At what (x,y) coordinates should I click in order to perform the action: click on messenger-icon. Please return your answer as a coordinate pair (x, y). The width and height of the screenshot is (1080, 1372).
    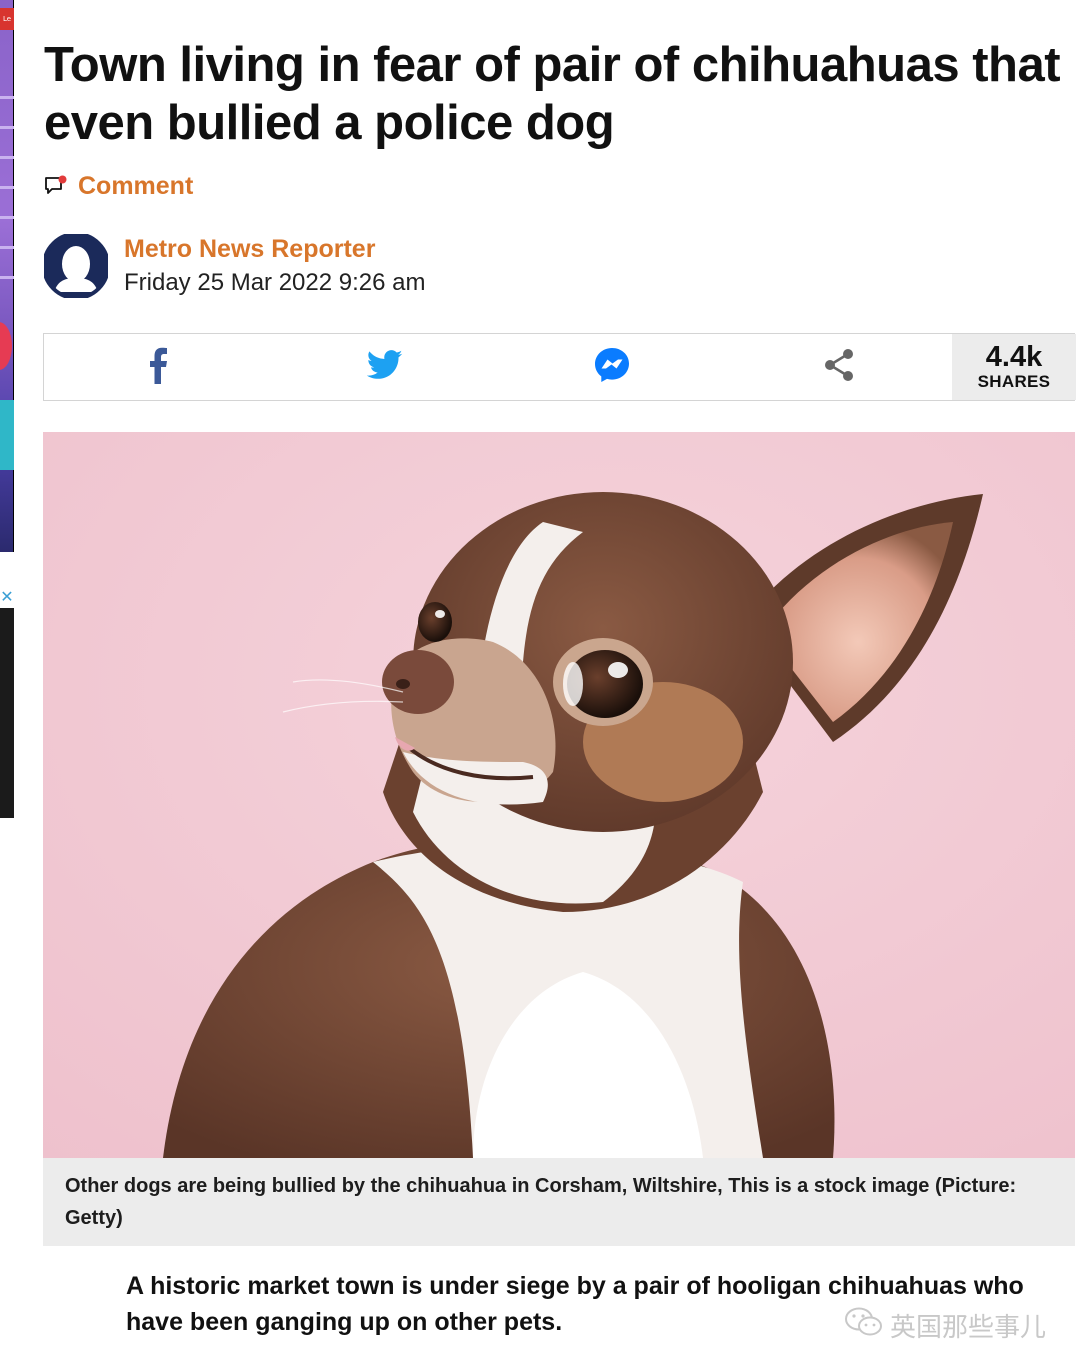
    Looking at the image, I should click on (612, 367).